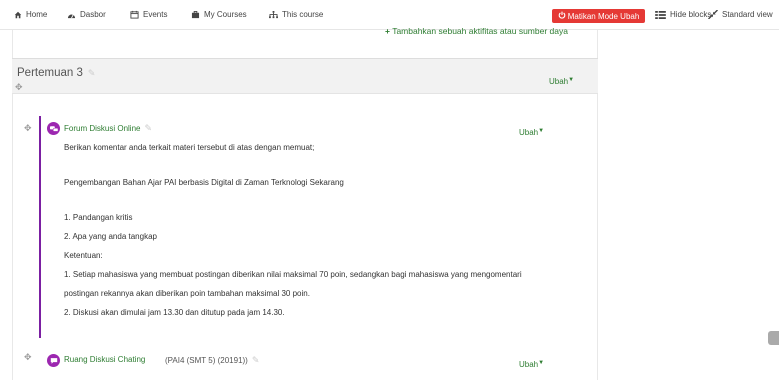  Describe the element at coordinates (86, 14) in the screenshot. I see `nav-dashboard: Dasbor` at that location.